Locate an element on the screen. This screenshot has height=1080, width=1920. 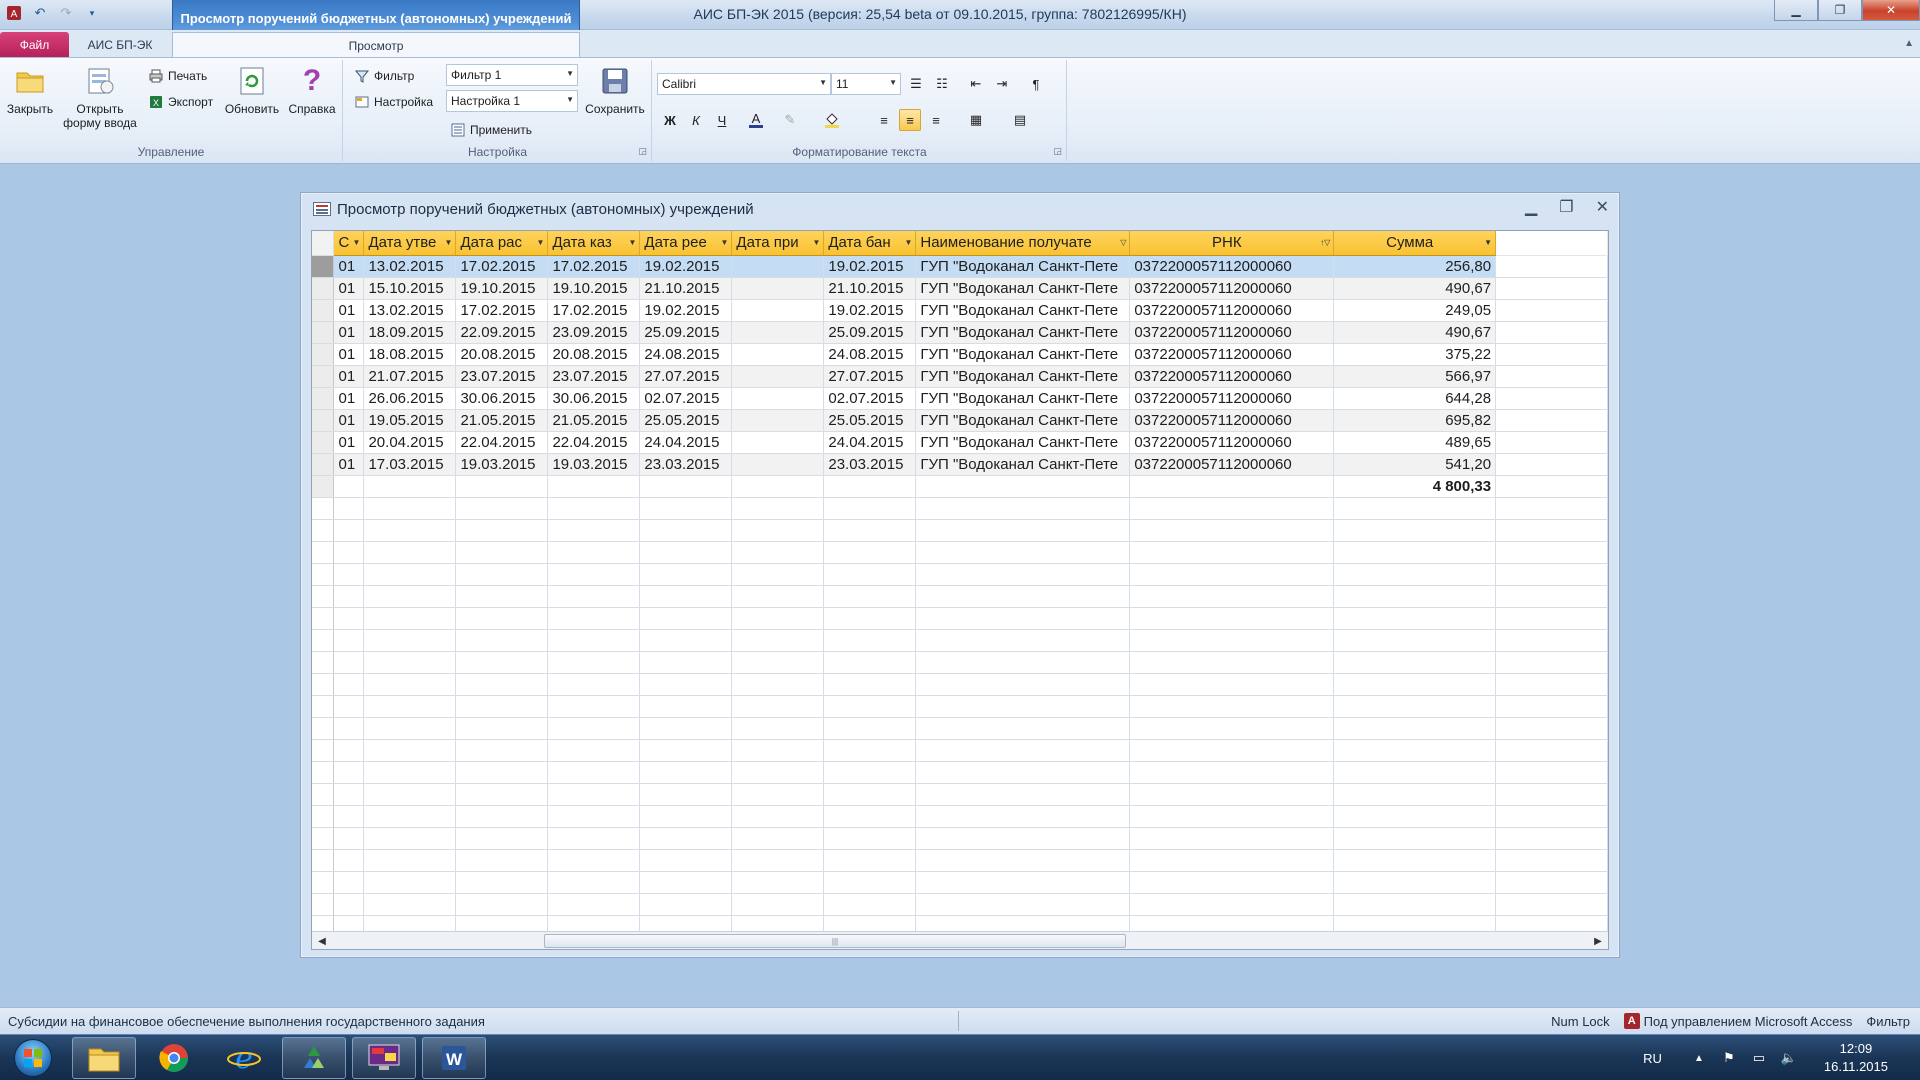
table-cell: 23.09.2015 is located at coordinates (594, 332).